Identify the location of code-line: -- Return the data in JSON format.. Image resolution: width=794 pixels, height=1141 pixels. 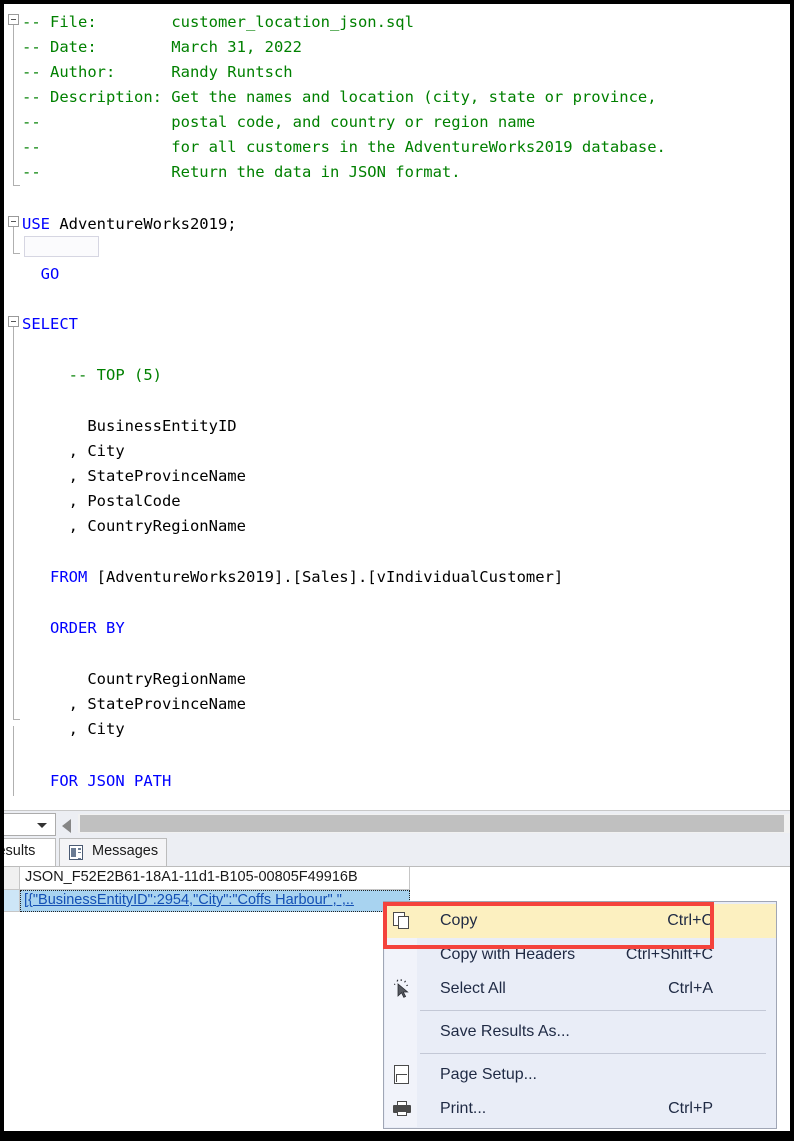
(241, 172).